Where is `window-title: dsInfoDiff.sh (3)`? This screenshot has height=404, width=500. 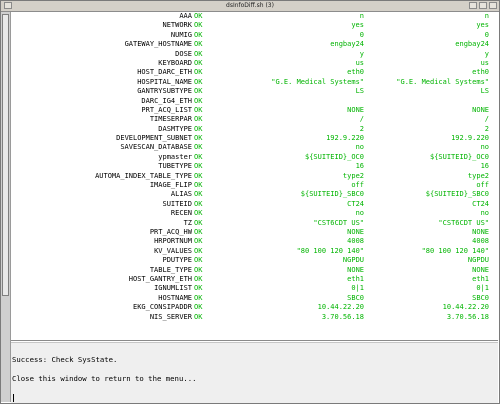
window-title: dsInfoDiff.sh (3) is located at coordinates (250, 5).